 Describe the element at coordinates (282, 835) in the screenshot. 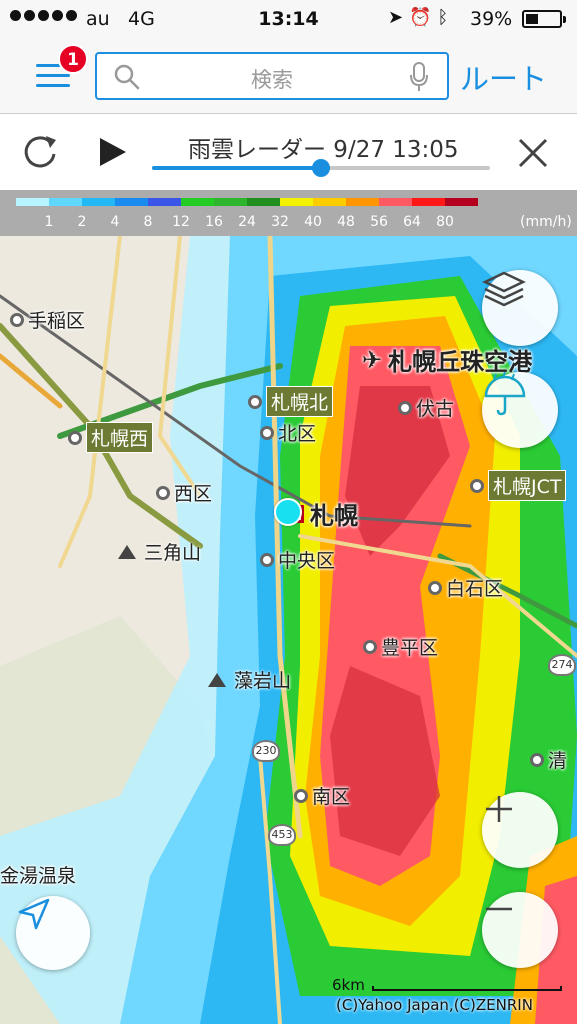

I see `route-shield-453: 453` at that location.